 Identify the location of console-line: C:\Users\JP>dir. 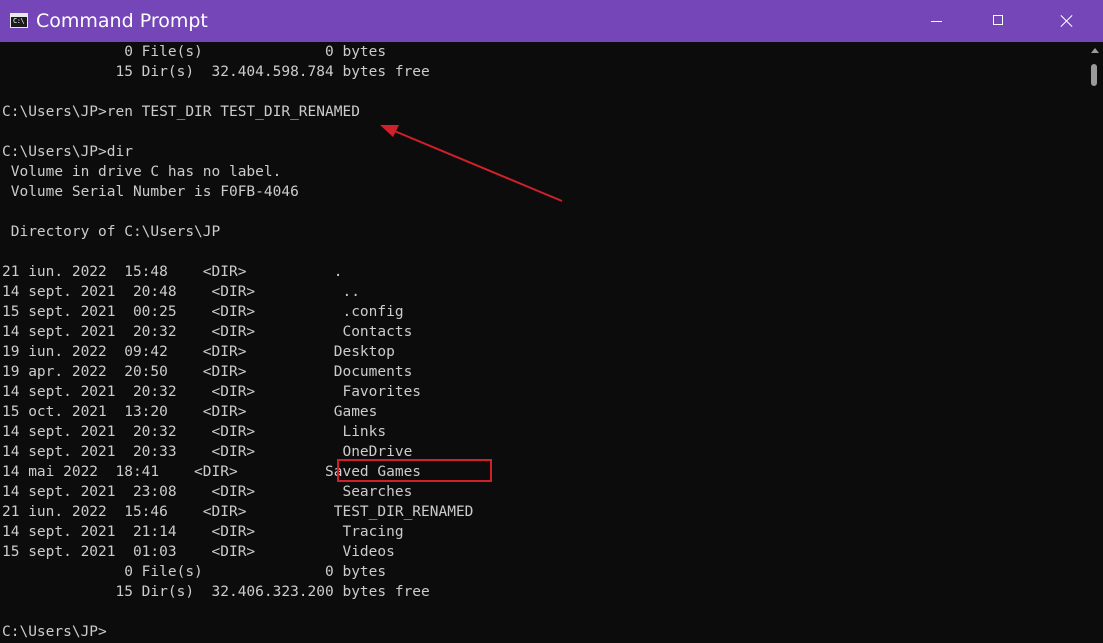
(67, 152).